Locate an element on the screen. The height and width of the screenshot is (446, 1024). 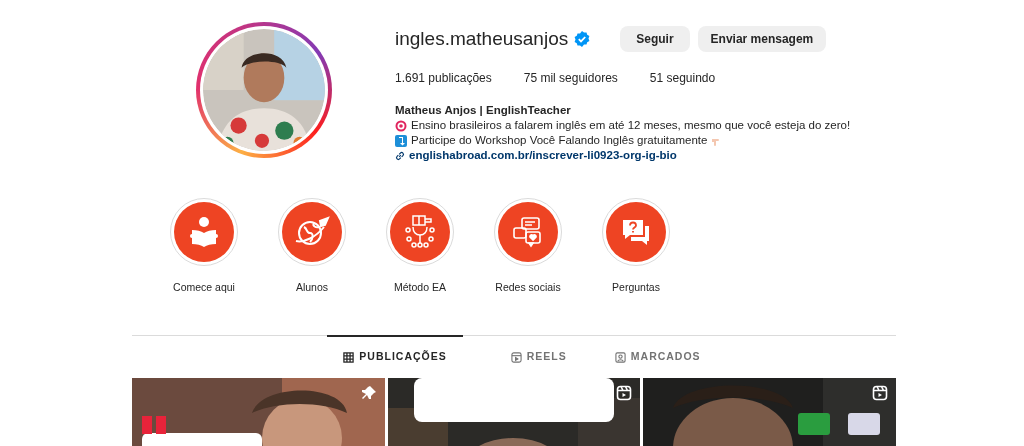
profile-tab: REELS is located at coordinates (538, 356).